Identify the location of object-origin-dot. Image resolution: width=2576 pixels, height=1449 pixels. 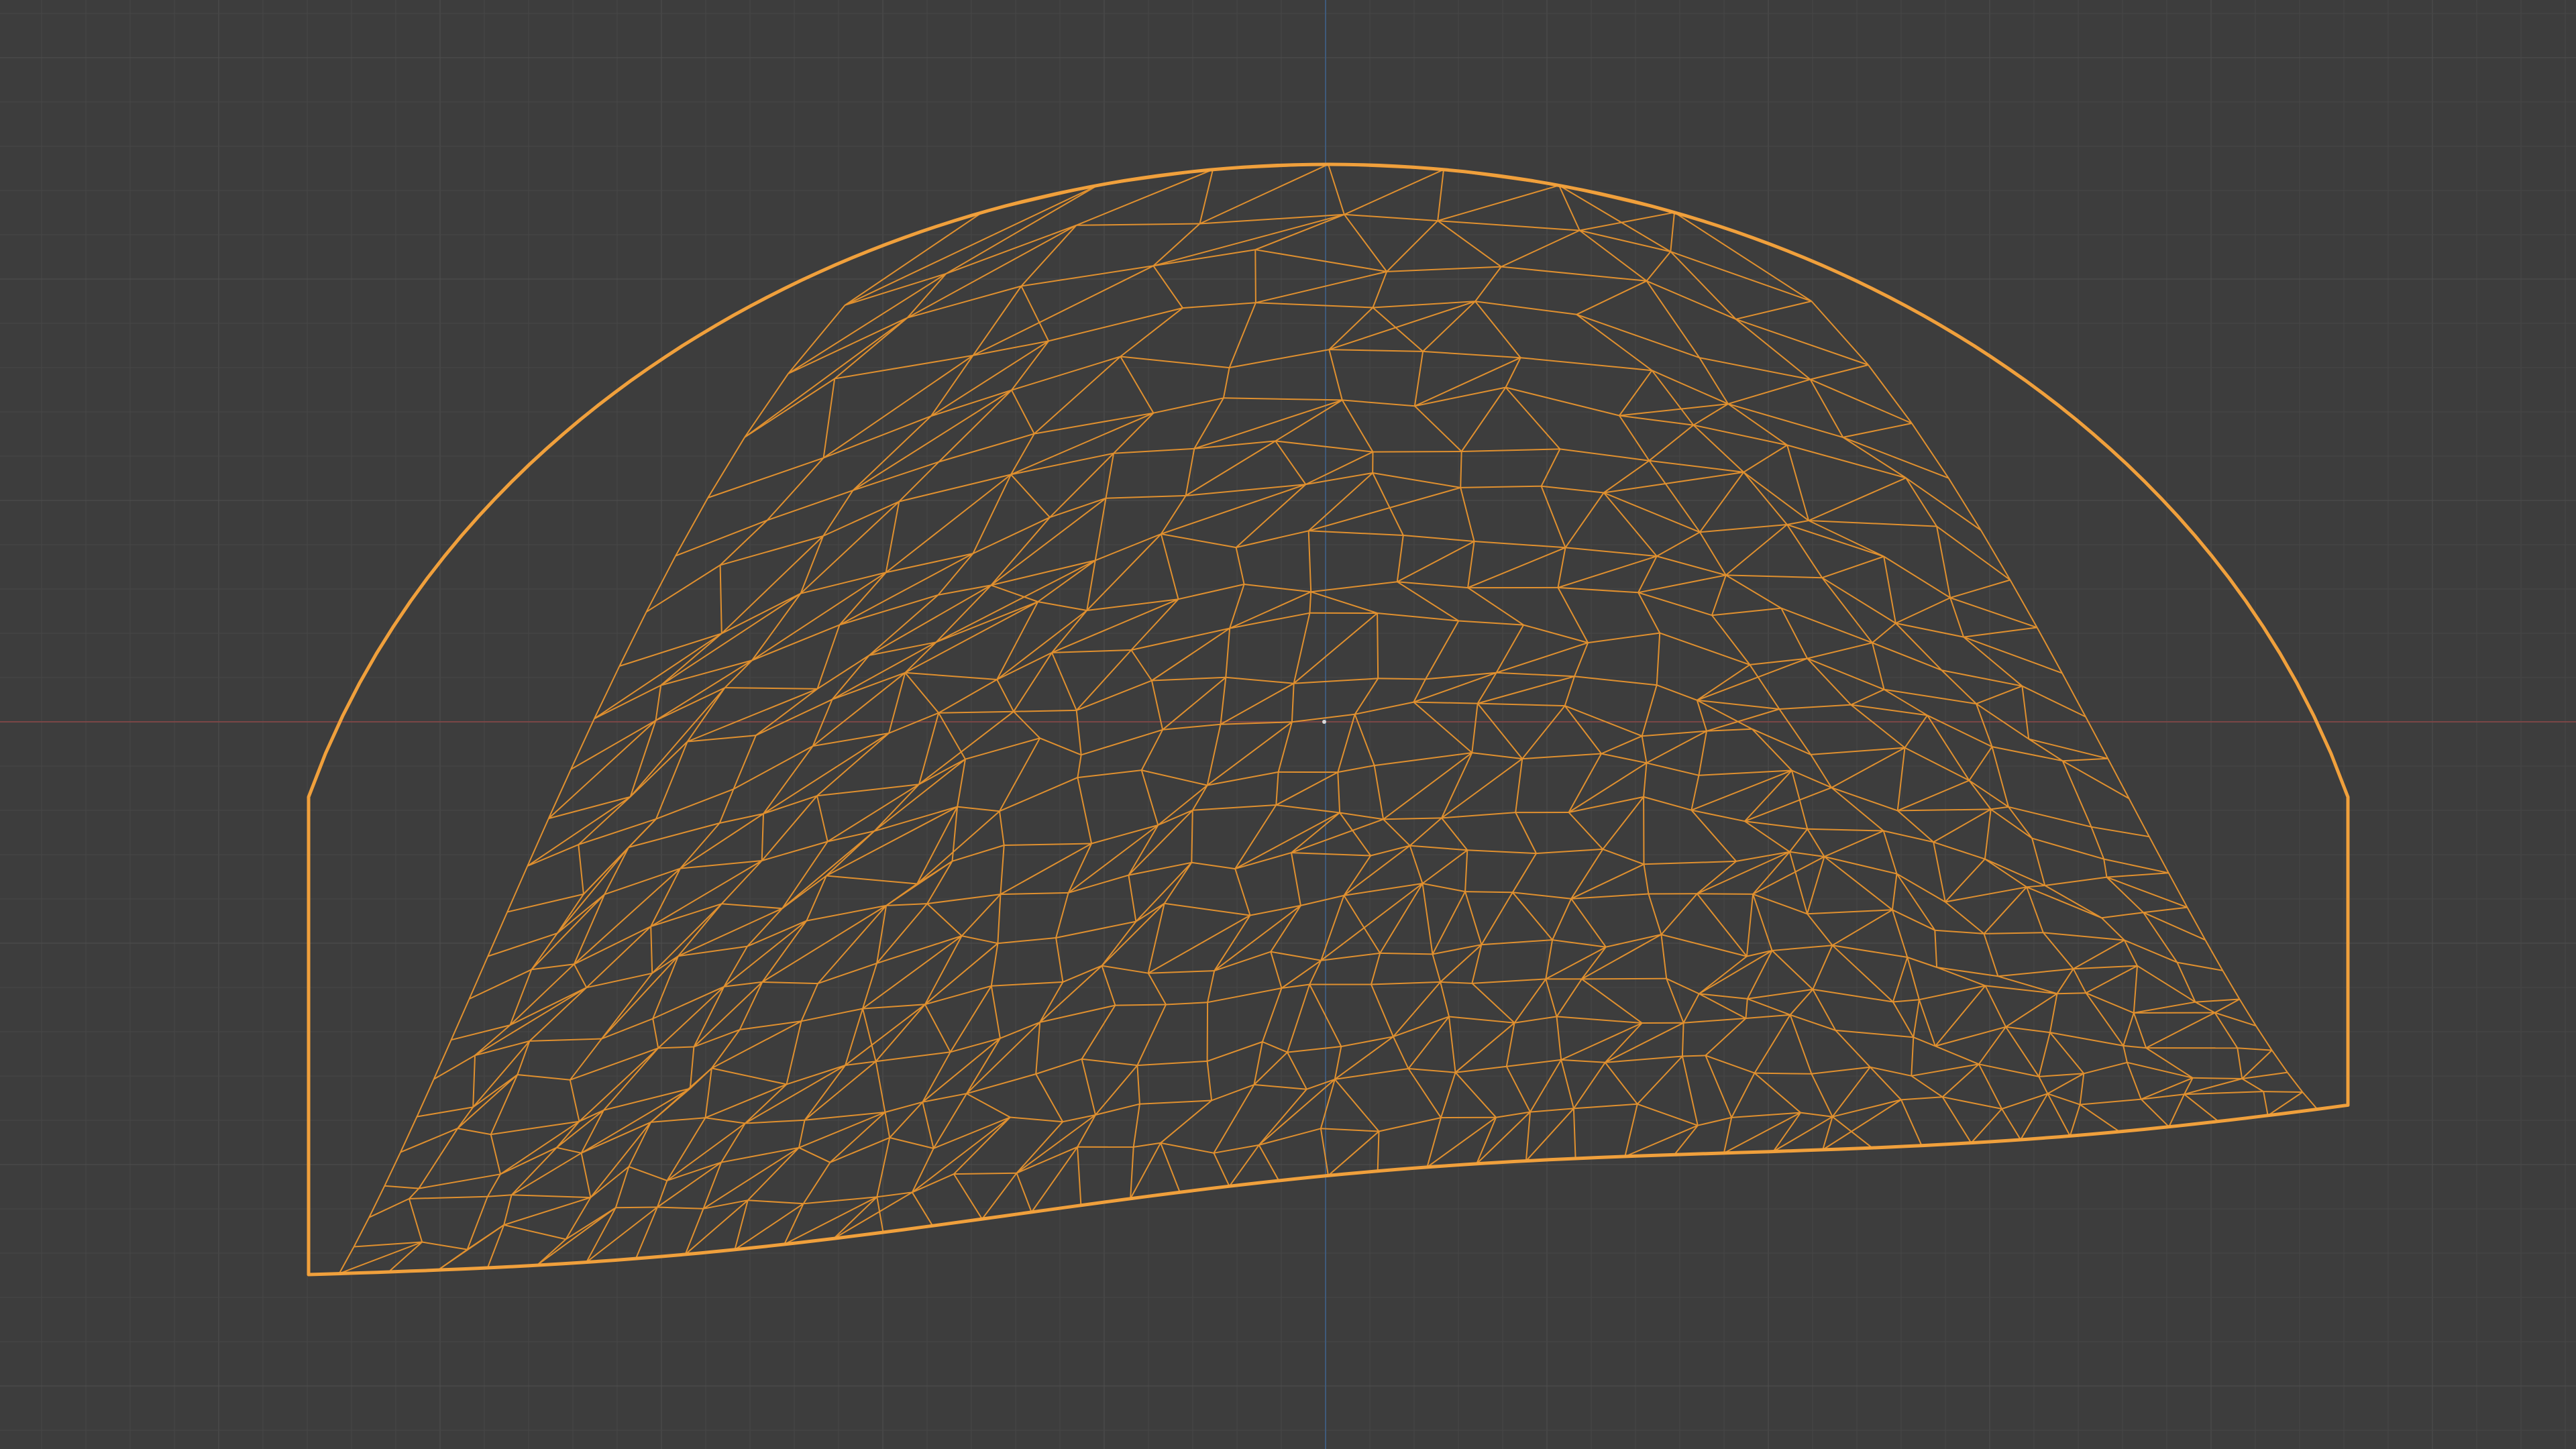
(1324, 722).